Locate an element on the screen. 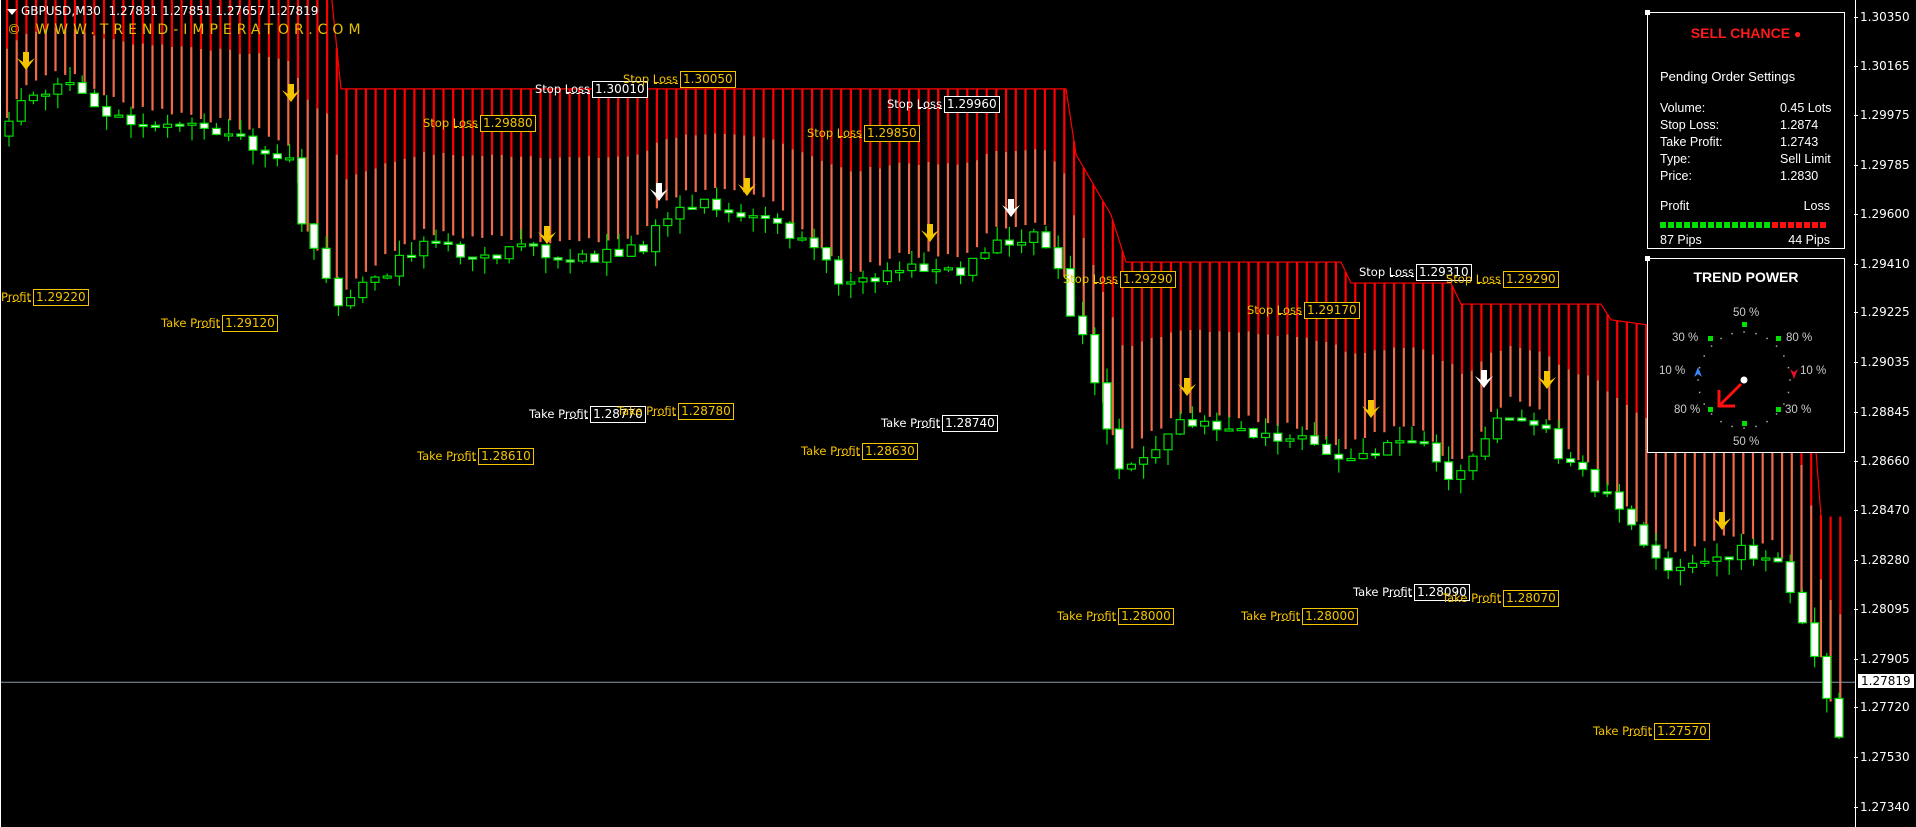 This screenshot has width=1916, height=827. take-profit-label: Take Profit 1.27570 is located at coordinates (1651, 731).